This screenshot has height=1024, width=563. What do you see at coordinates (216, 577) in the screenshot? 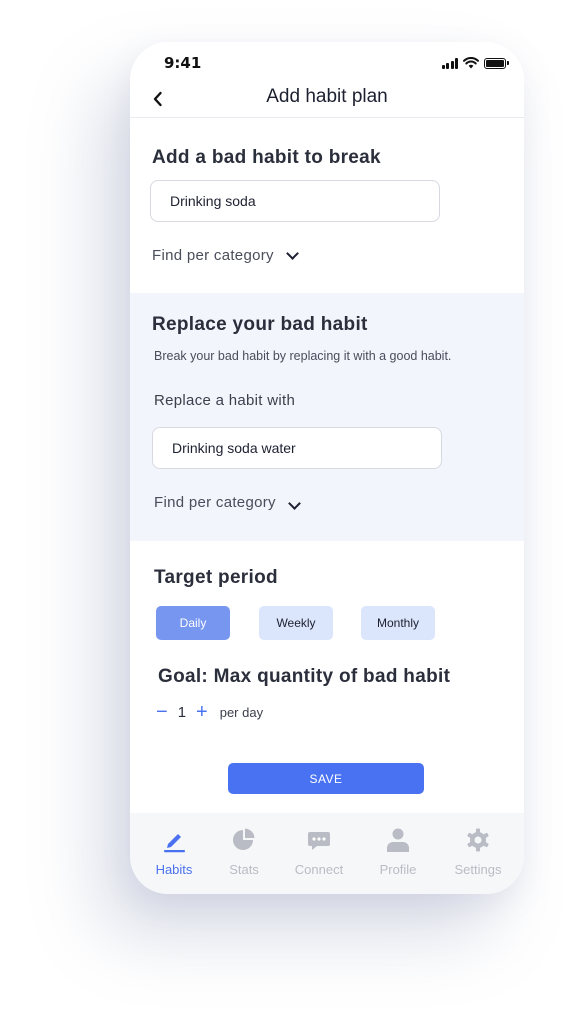
I see `target-period-title: Target period` at bounding box center [216, 577].